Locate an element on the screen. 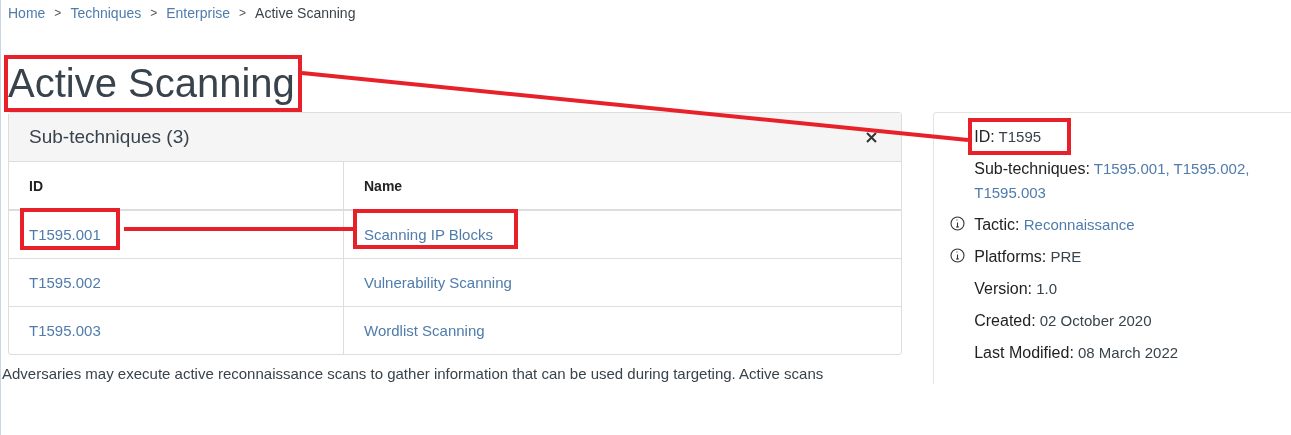 This screenshot has width=1291, height=435. subtechnique-link: T1595.003 is located at coordinates (1010, 192).